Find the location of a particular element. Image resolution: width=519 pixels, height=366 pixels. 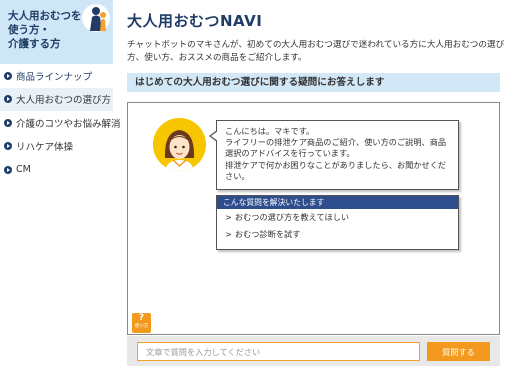

sidebar-item-label: 商品ラインナップ is located at coordinates (54, 77).